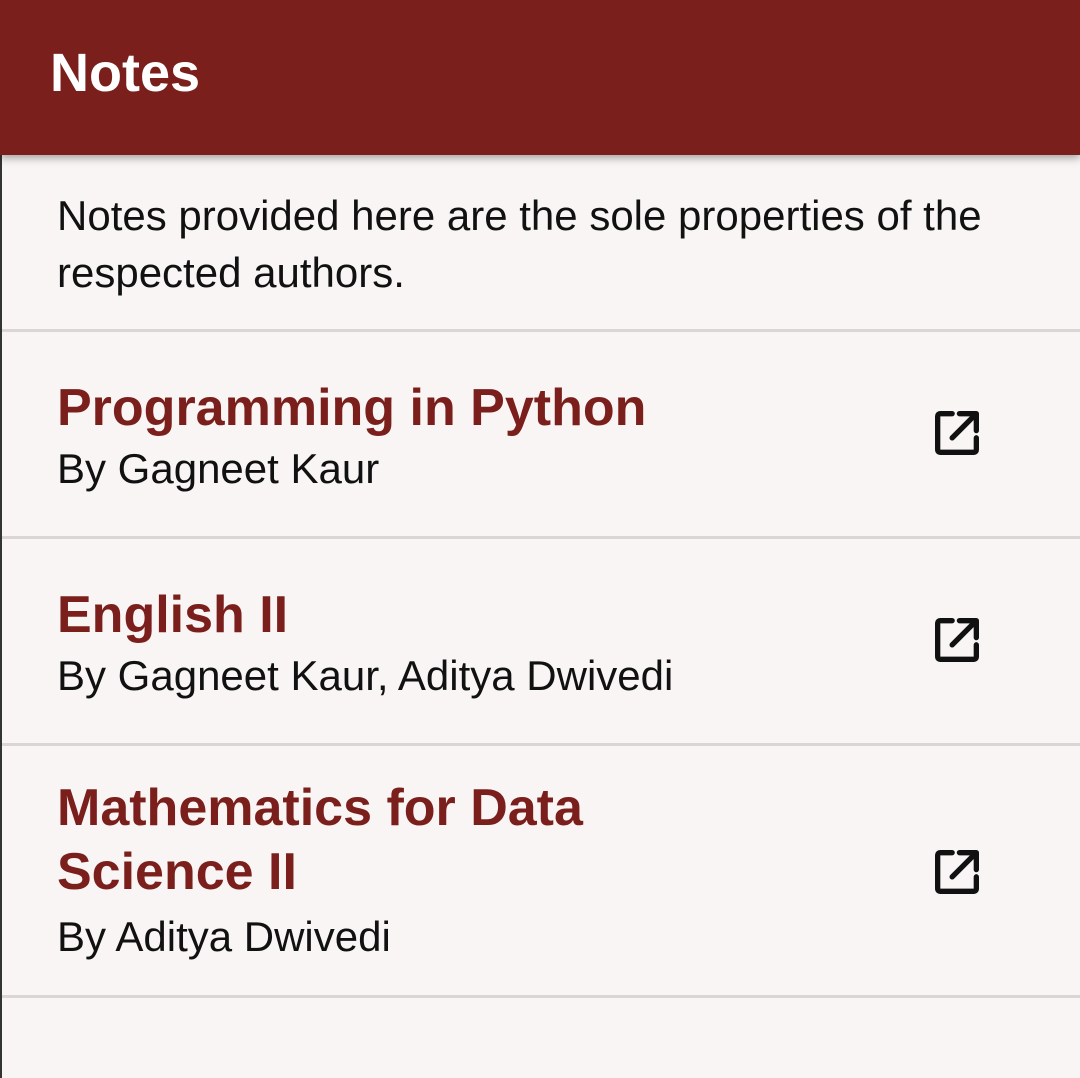  Describe the element at coordinates (224, 936) in the screenshot. I see `note-authors: By Aditya Dwivedi` at that location.